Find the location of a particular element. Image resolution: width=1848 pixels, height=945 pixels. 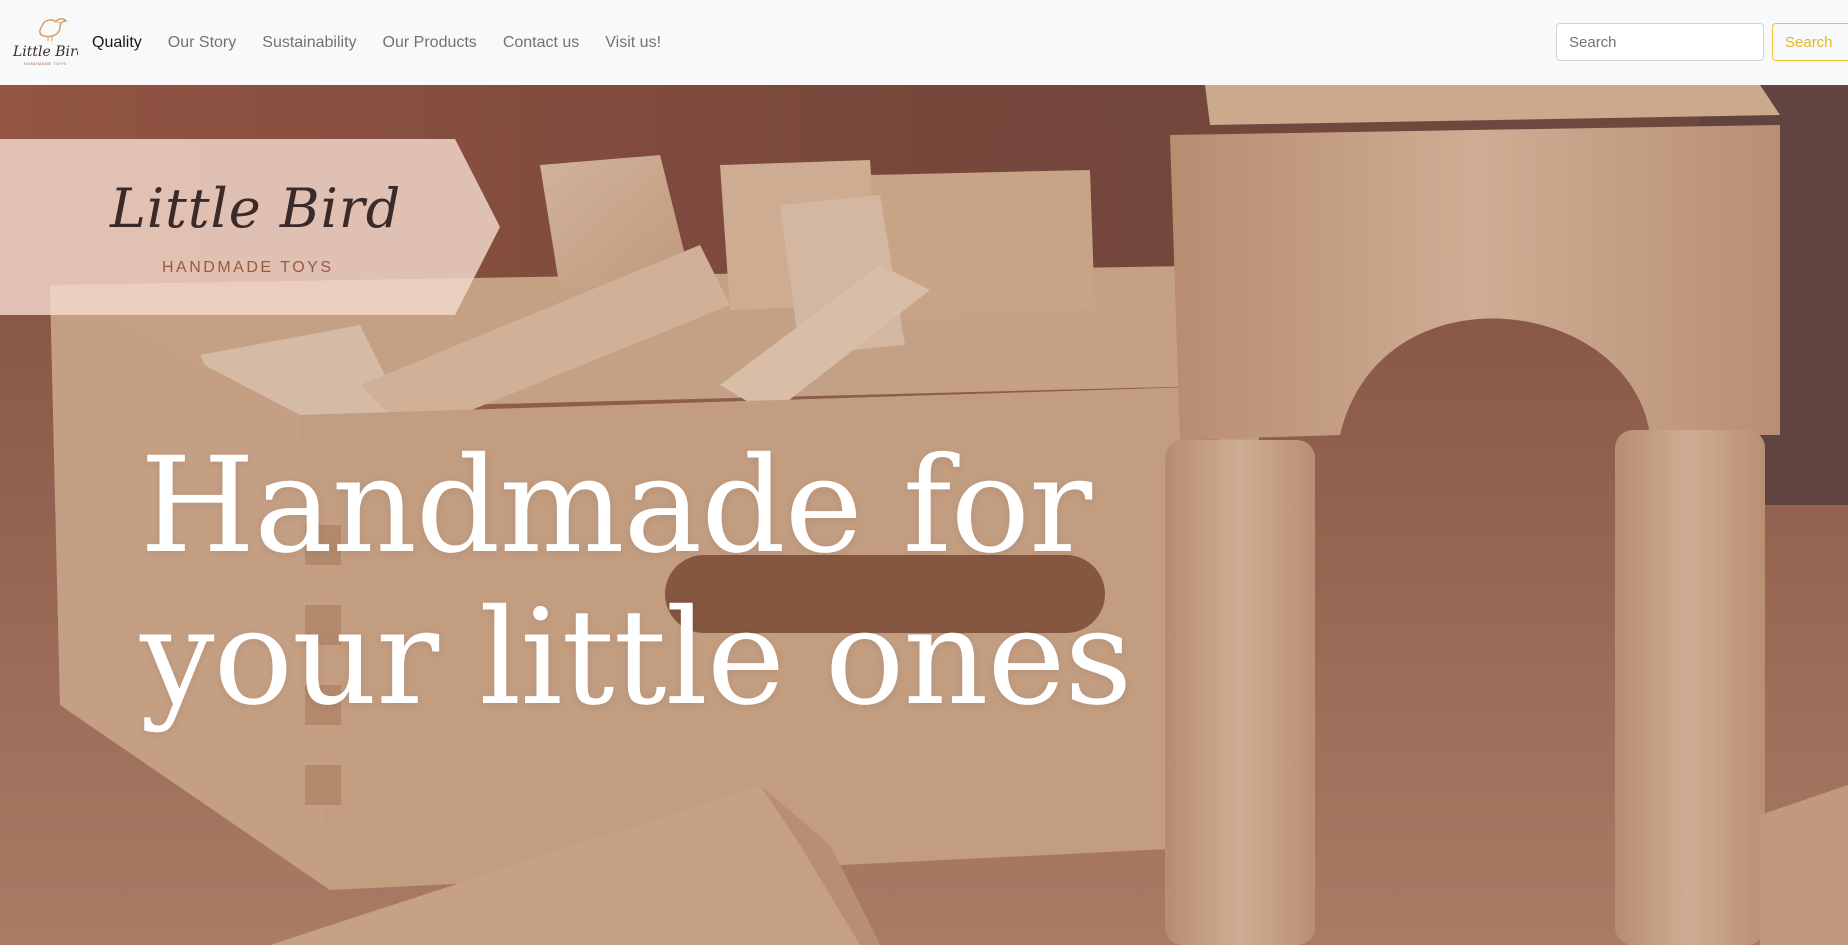

hero-logo-banner: Little Bird HANDMADE TOYS is located at coordinates (250, 227).